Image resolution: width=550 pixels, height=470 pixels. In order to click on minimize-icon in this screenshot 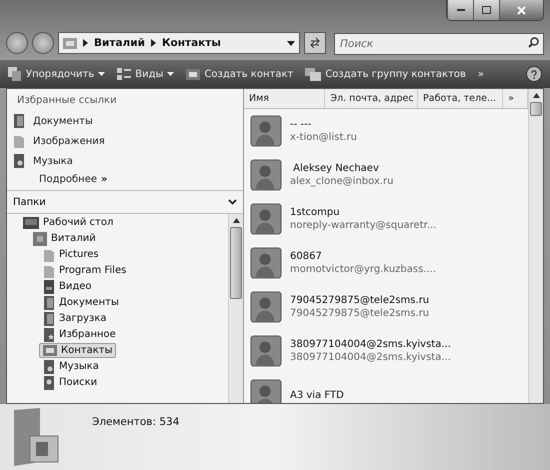, I will do `click(460, 10)`.